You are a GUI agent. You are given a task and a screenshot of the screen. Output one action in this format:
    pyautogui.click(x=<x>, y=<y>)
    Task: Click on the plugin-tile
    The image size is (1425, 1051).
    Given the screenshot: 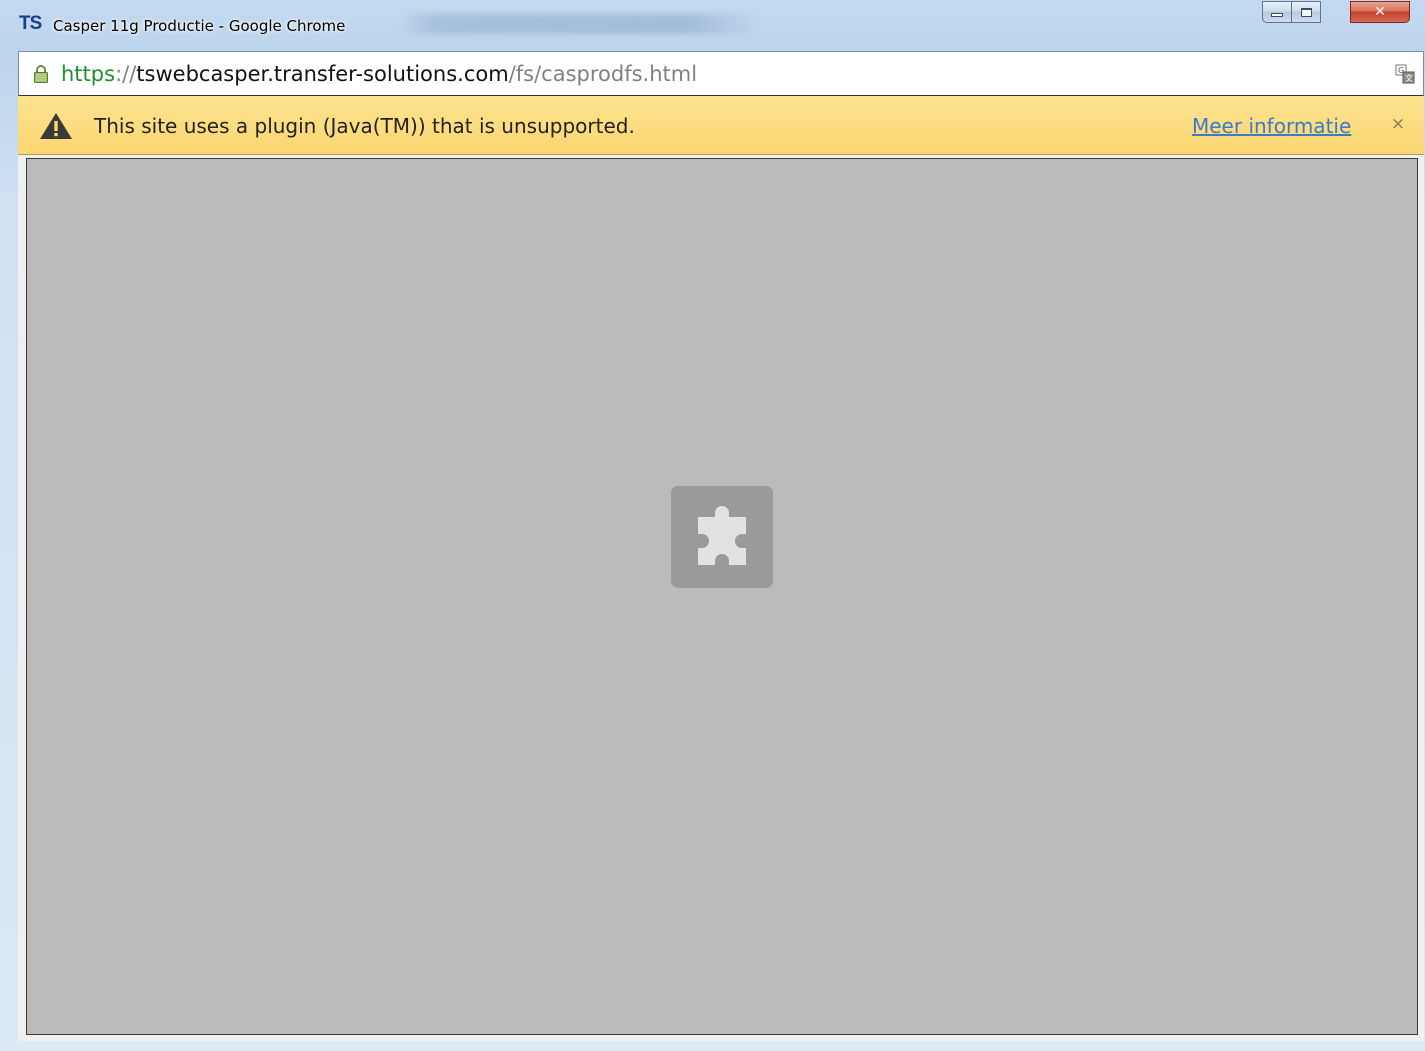 What is the action you would take?
    pyautogui.click(x=722, y=537)
    